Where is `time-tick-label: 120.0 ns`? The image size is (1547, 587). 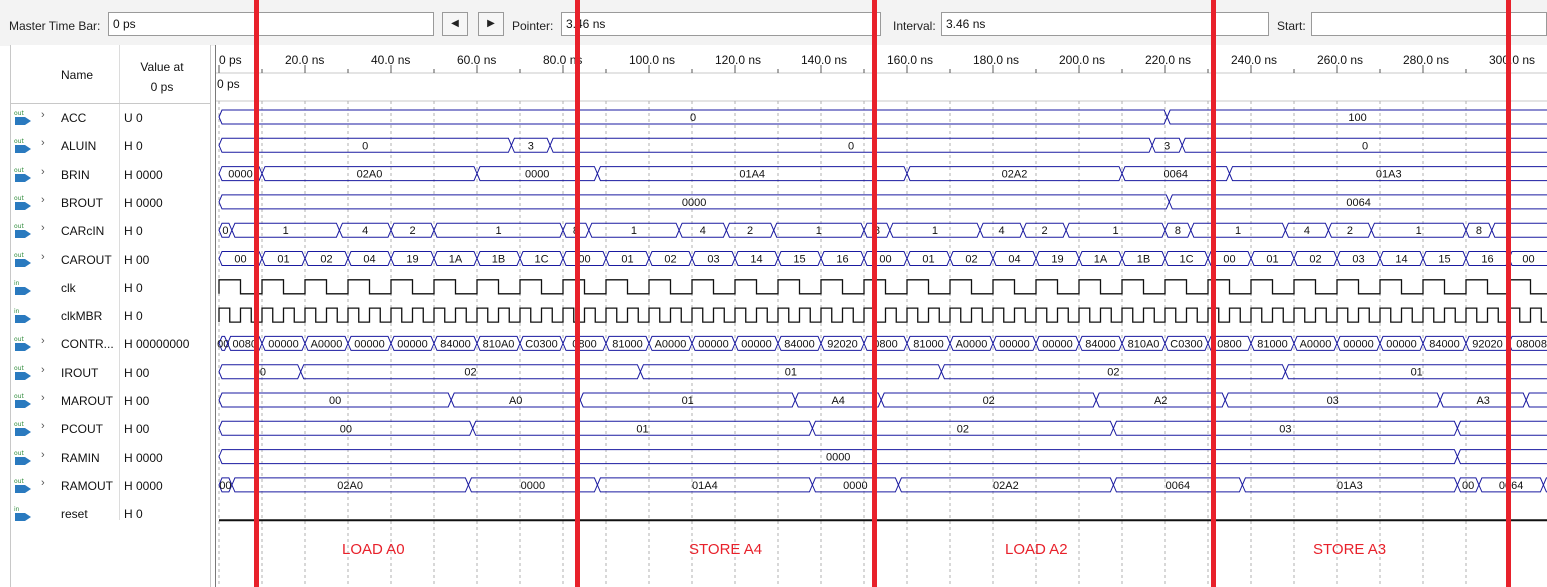
time-tick-label: 120.0 ns is located at coordinates (738, 60).